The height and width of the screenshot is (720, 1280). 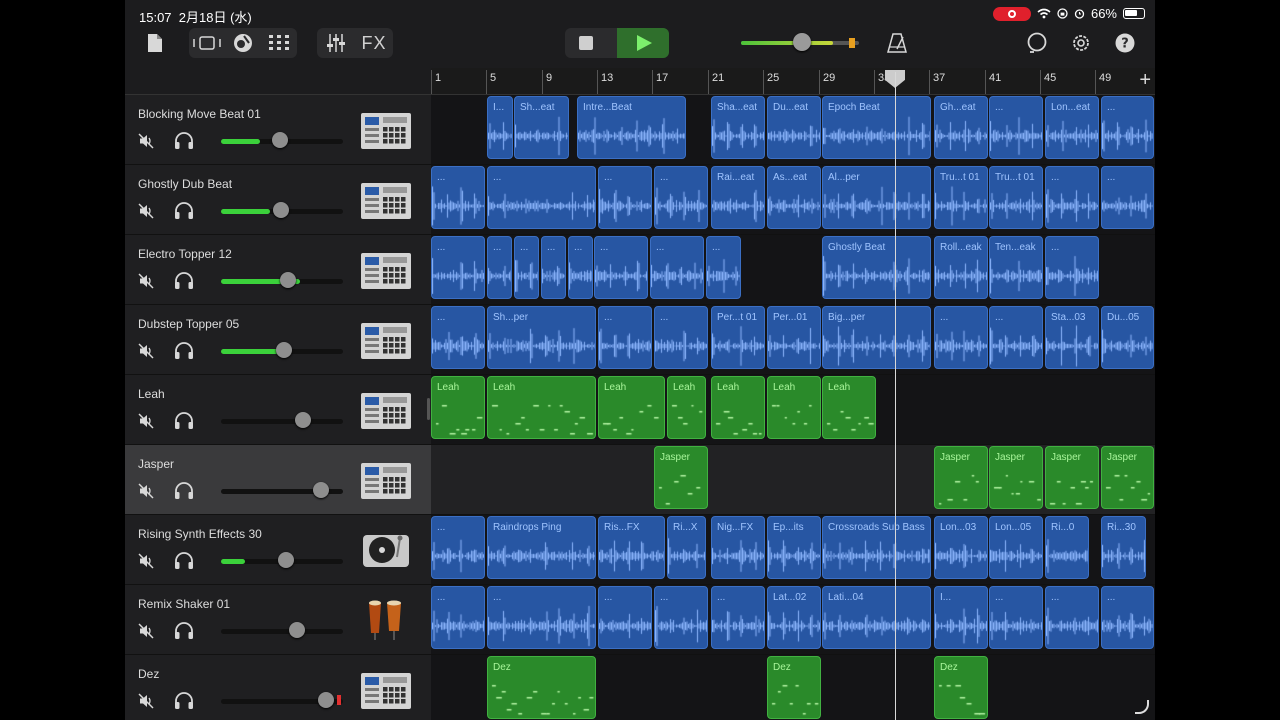 What do you see at coordinates (278, 270) in the screenshot?
I see `track-header: Electro Topper 12` at bounding box center [278, 270].